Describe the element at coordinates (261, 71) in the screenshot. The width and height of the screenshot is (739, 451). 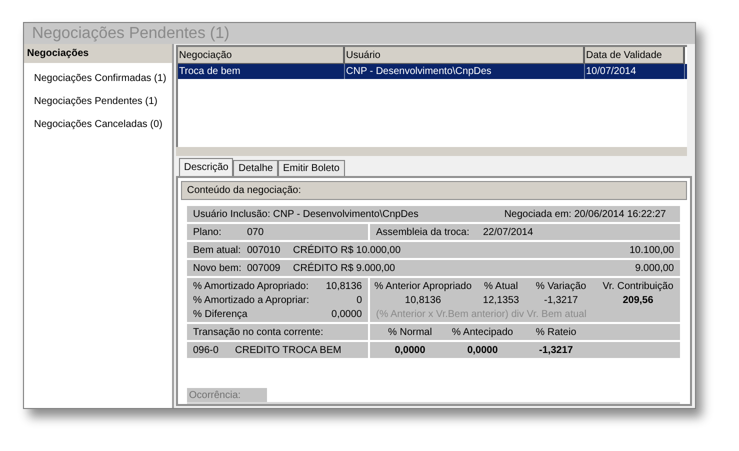
I see `table-cell: Troca de bem` at that location.